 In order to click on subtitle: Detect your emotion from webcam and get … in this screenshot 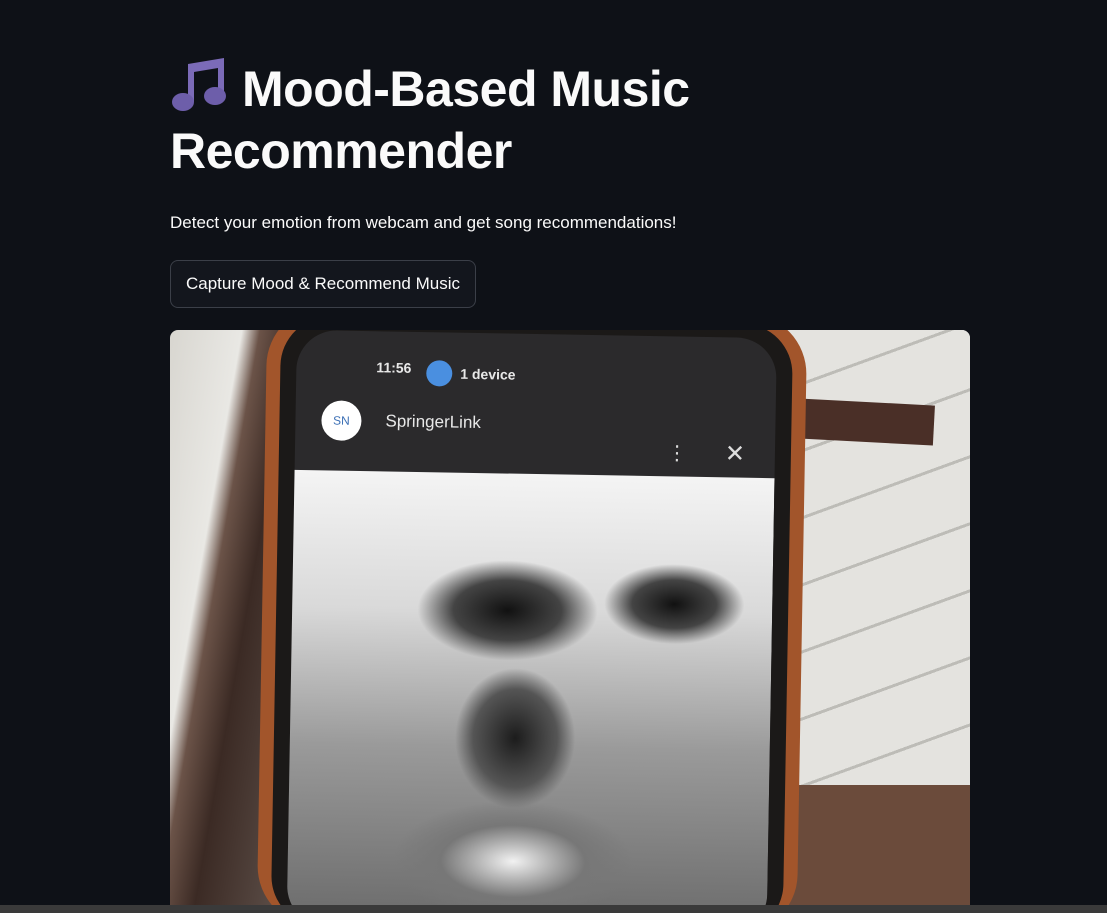, I will do `click(423, 222)`.